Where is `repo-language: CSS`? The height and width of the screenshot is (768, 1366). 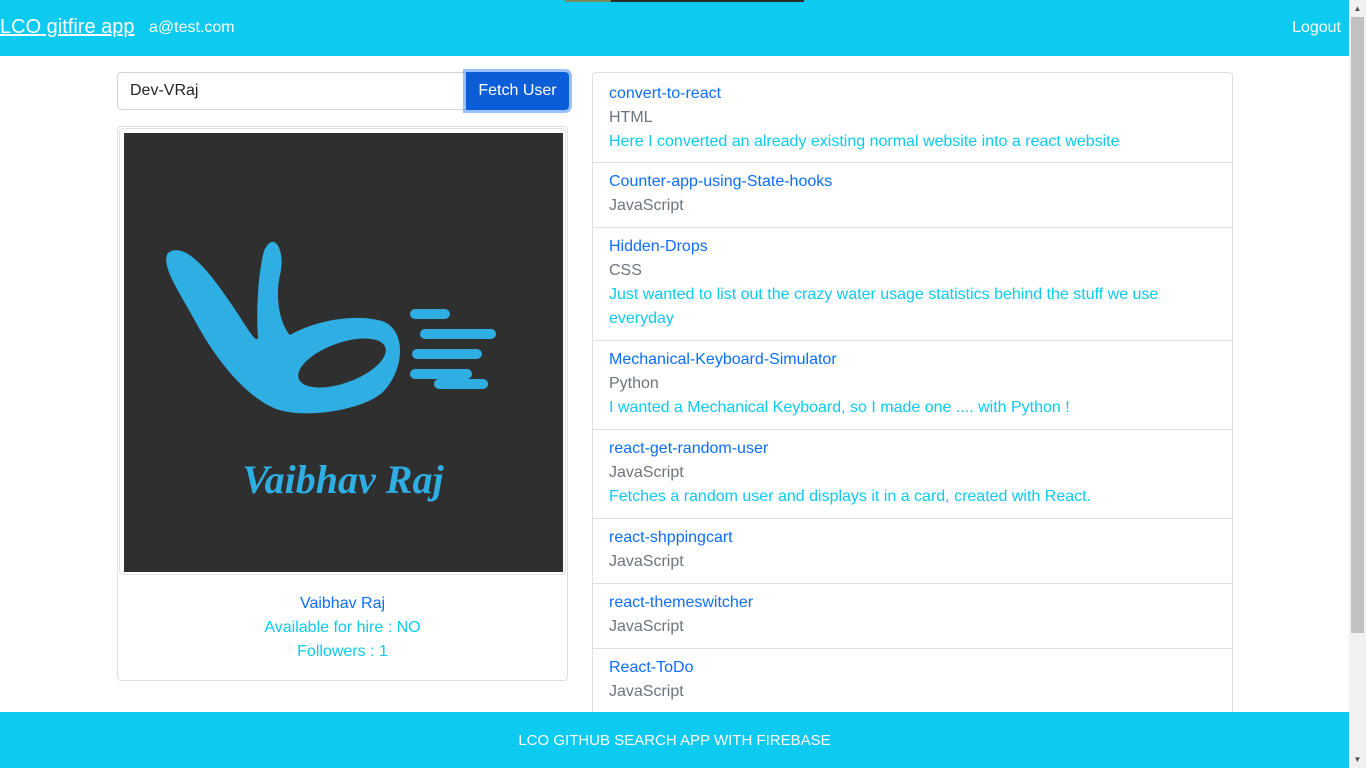
repo-language: CSS is located at coordinates (625, 270).